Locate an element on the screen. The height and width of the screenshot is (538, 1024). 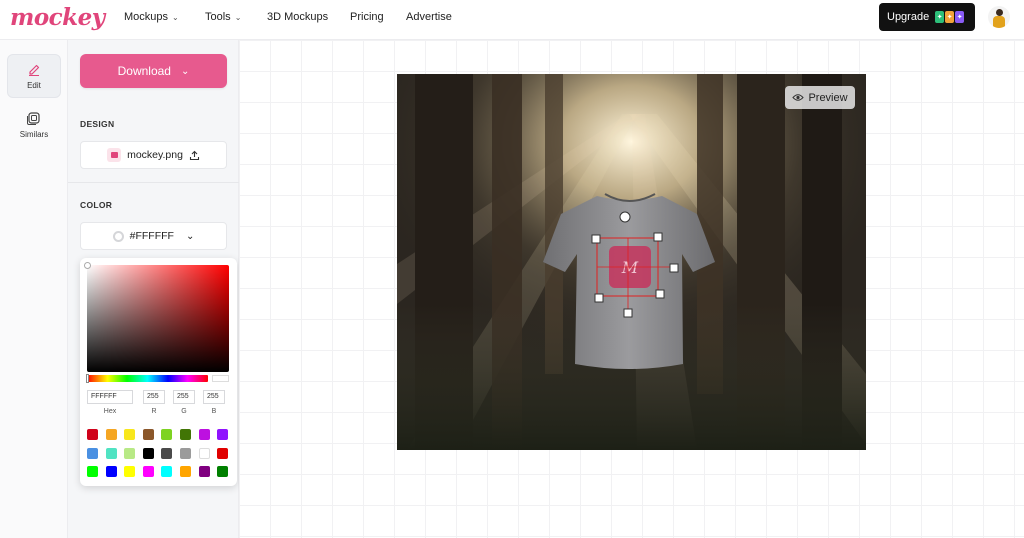
left-tool-rail: Edit Similars is located at coordinates (34, 289).